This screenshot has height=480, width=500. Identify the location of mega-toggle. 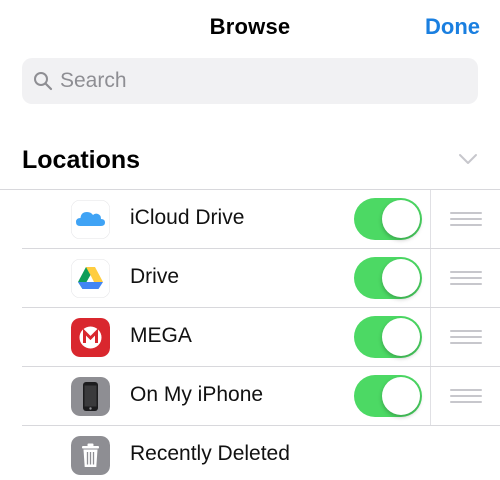
(388, 337).